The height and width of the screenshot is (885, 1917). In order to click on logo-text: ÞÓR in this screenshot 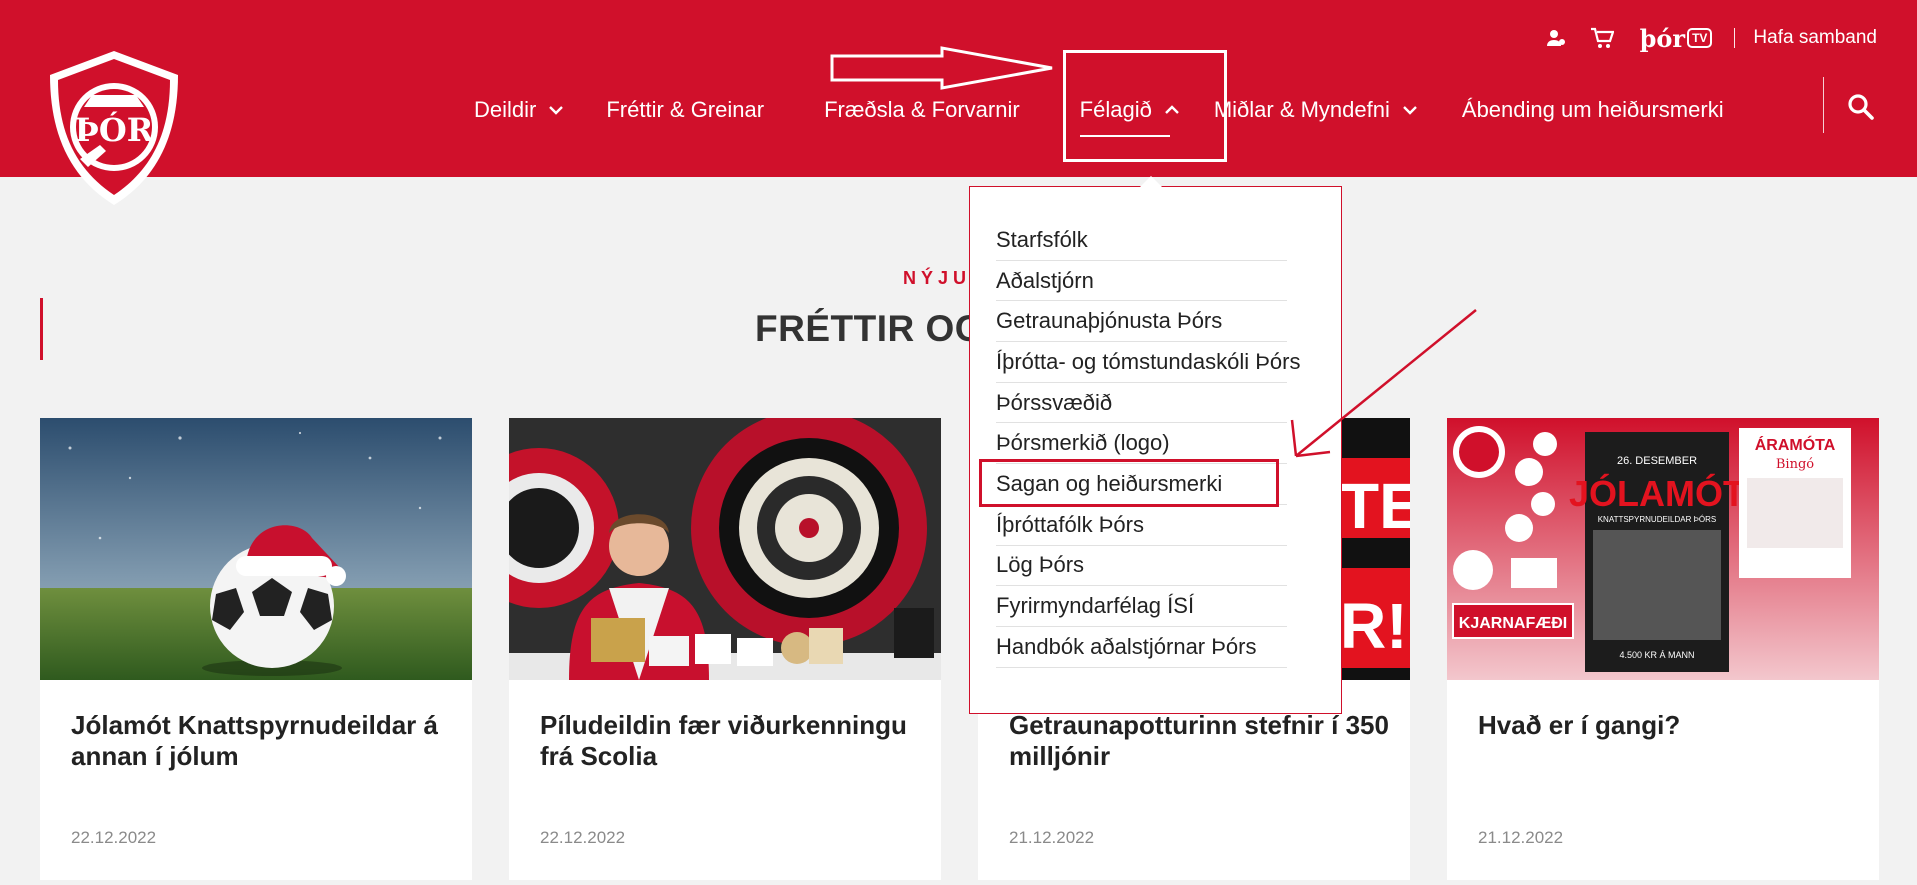, I will do `click(114, 130)`.